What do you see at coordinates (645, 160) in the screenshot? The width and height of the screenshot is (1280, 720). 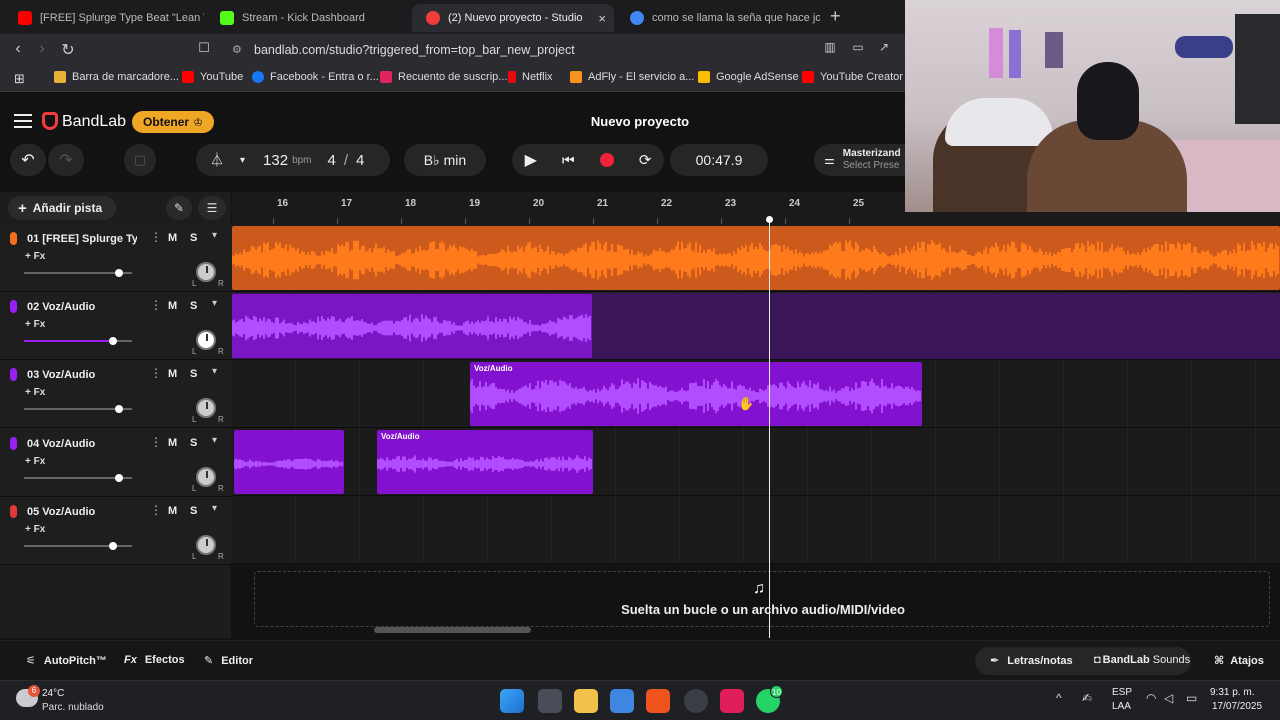 I see `loop-icon: ⟳` at bounding box center [645, 160].